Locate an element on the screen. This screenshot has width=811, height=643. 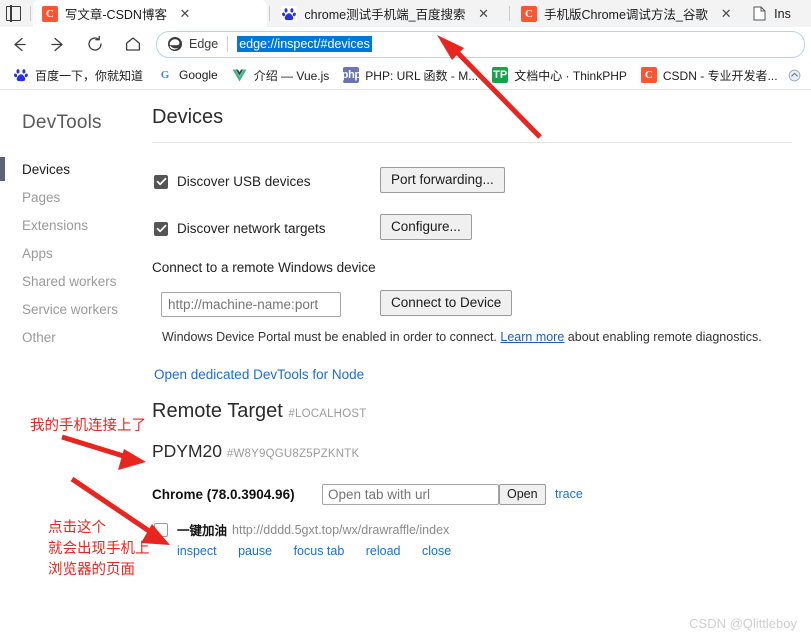
open-node-devtools-link: Open dedicated DevTools for Node is located at coordinates (259, 374).